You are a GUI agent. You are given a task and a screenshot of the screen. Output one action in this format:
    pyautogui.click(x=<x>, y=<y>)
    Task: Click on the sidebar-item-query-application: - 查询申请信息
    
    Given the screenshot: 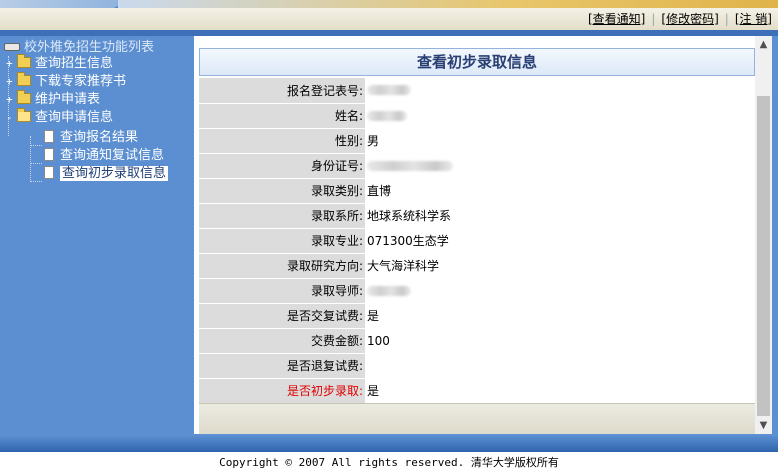 What is the action you would take?
    pyautogui.click(x=60, y=117)
    